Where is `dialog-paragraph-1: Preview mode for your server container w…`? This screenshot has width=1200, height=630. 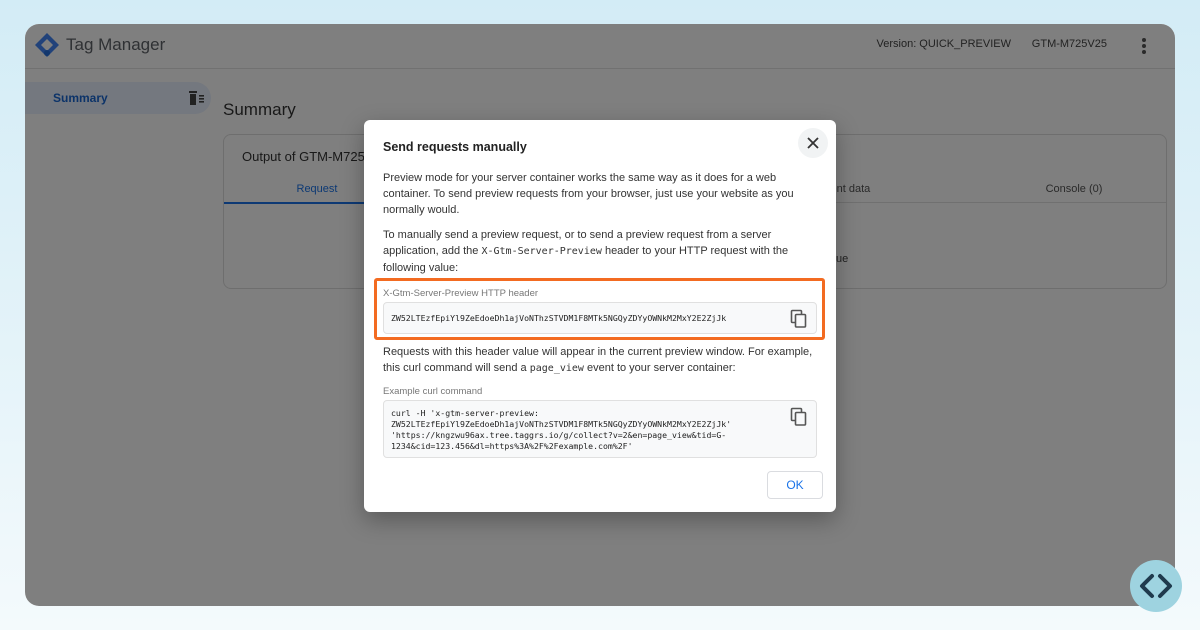 dialog-paragraph-1: Preview mode for your server container w… is located at coordinates (588, 194).